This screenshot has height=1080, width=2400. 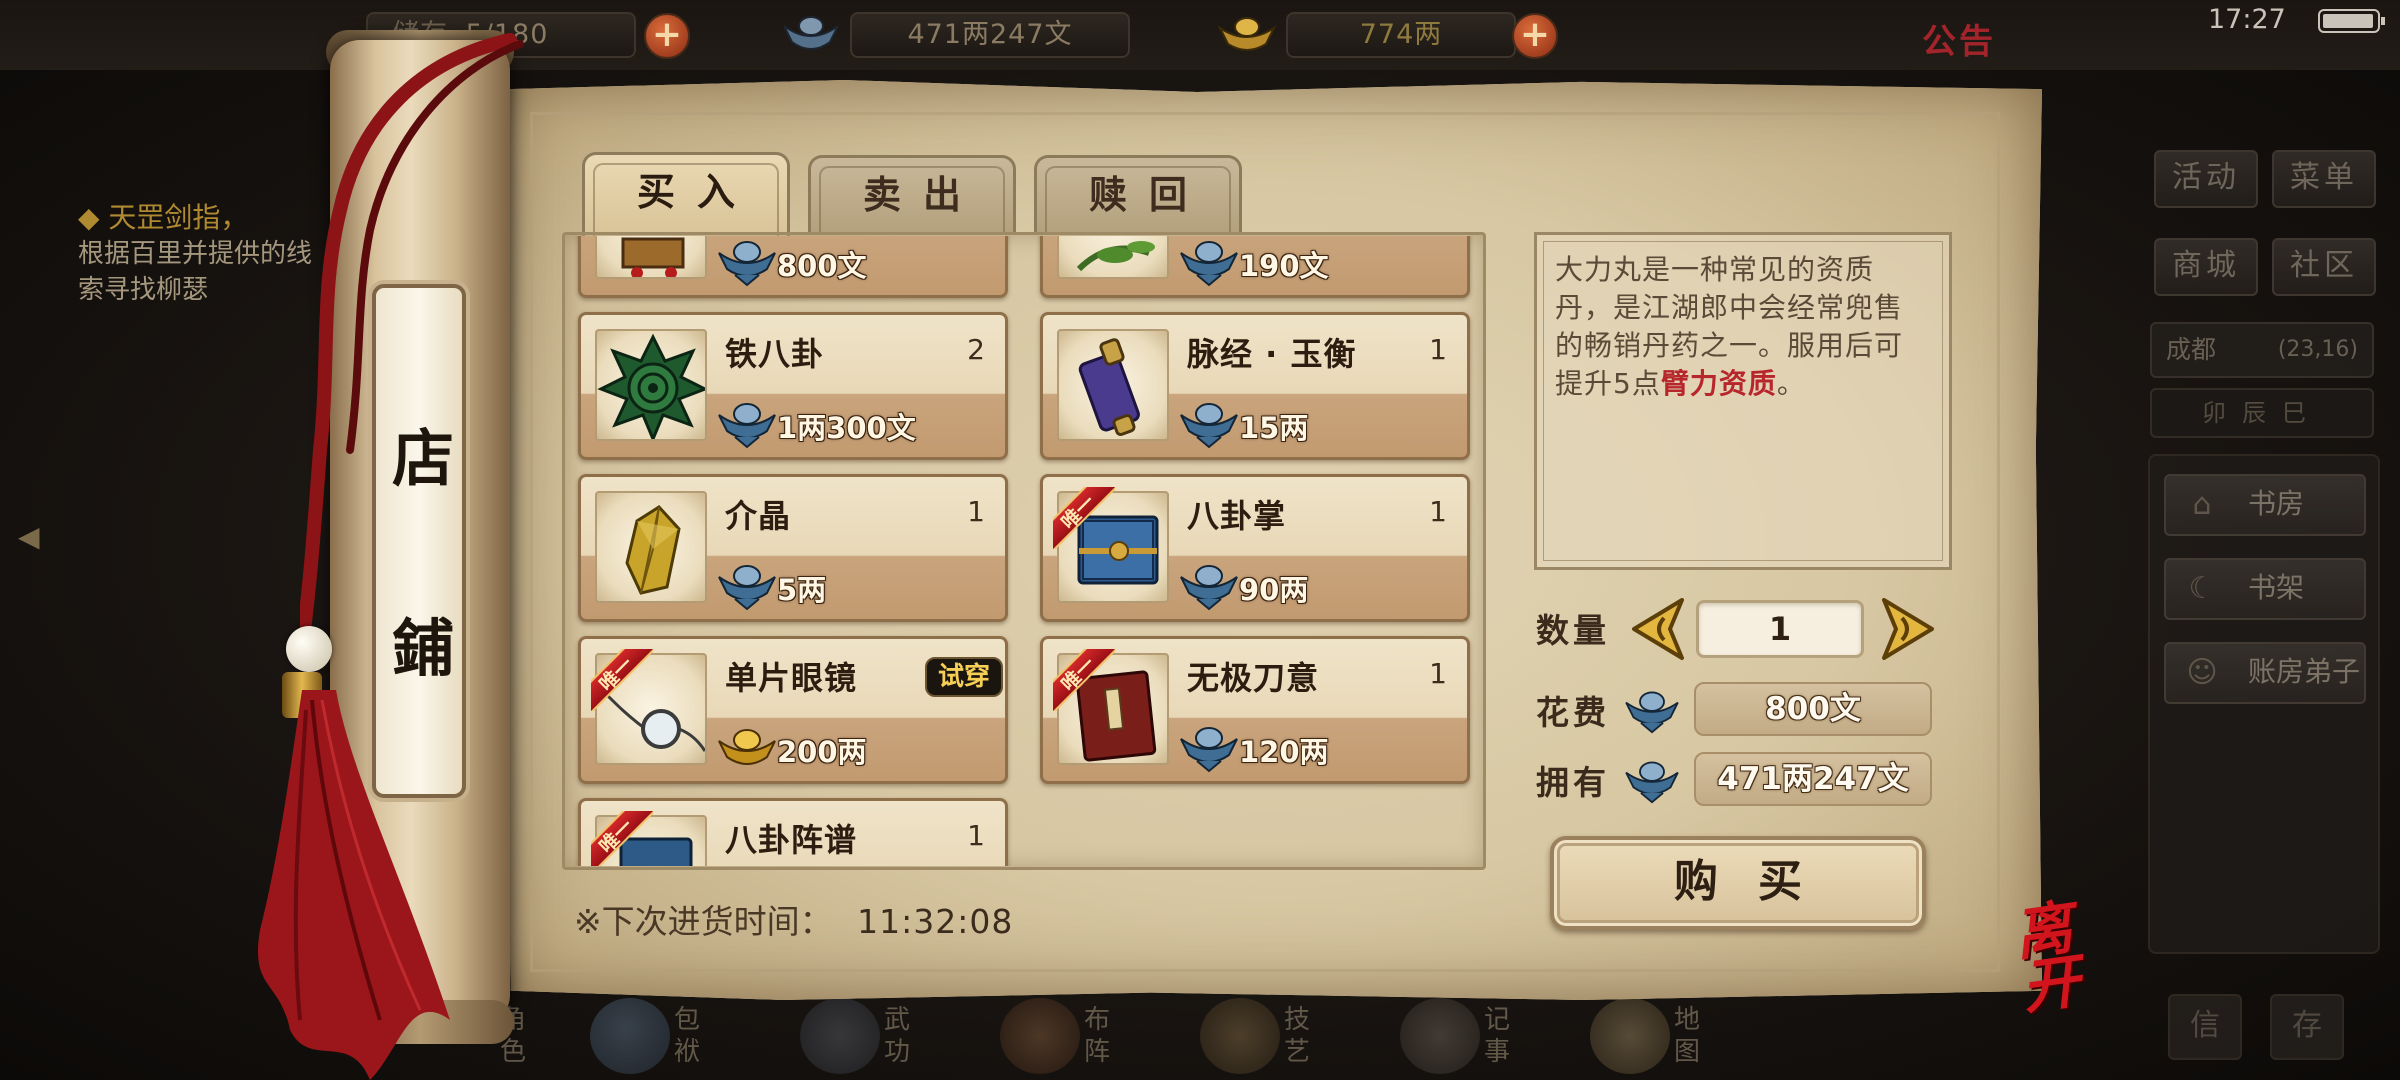 I want to click on side-item-bookshelf: ☾ 书架, so click(x=2265, y=589).